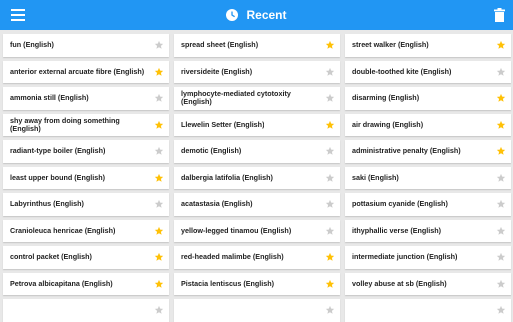  I want to click on list-item-text: fun (English), so click(32, 45).